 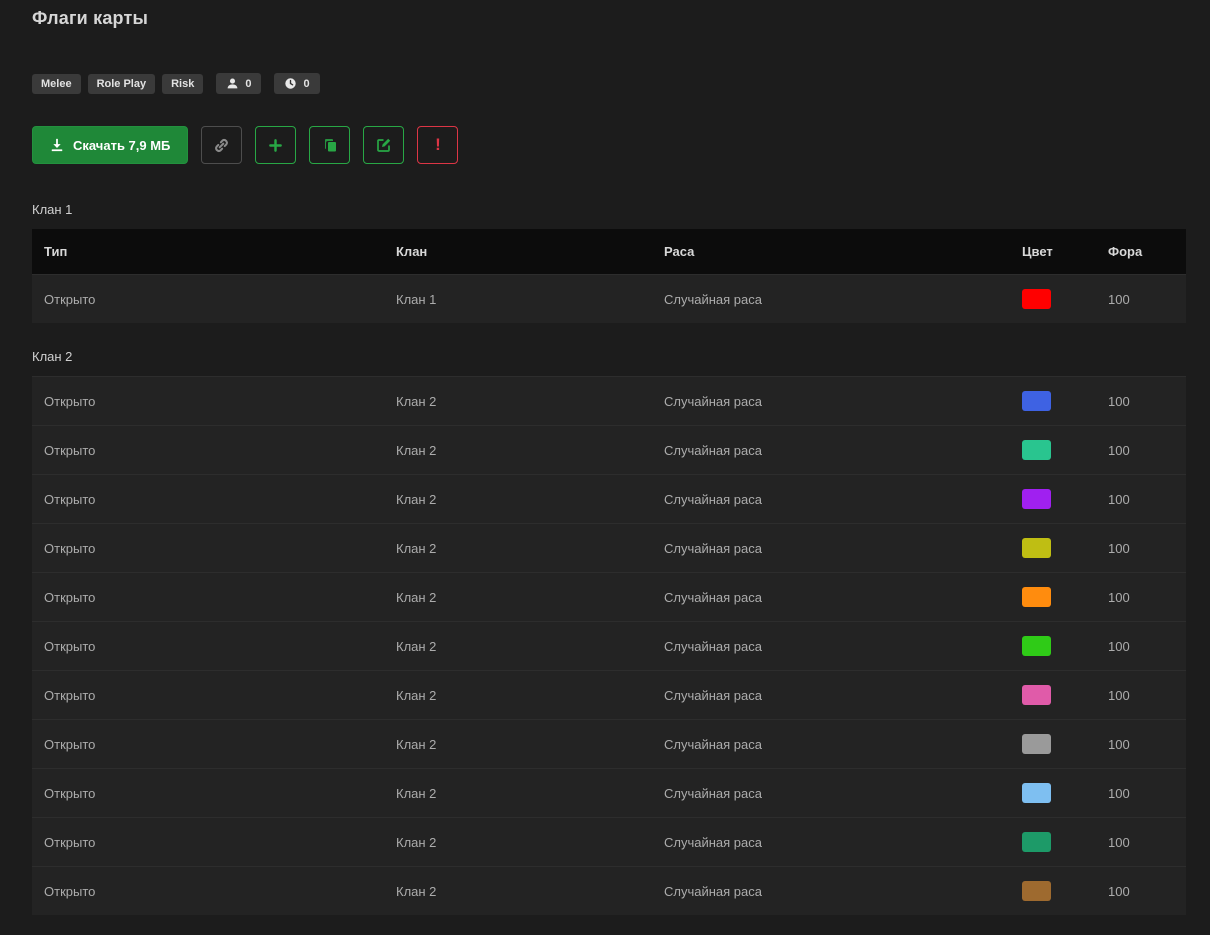 I want to click on copy-button, so click(x=330, y=145).